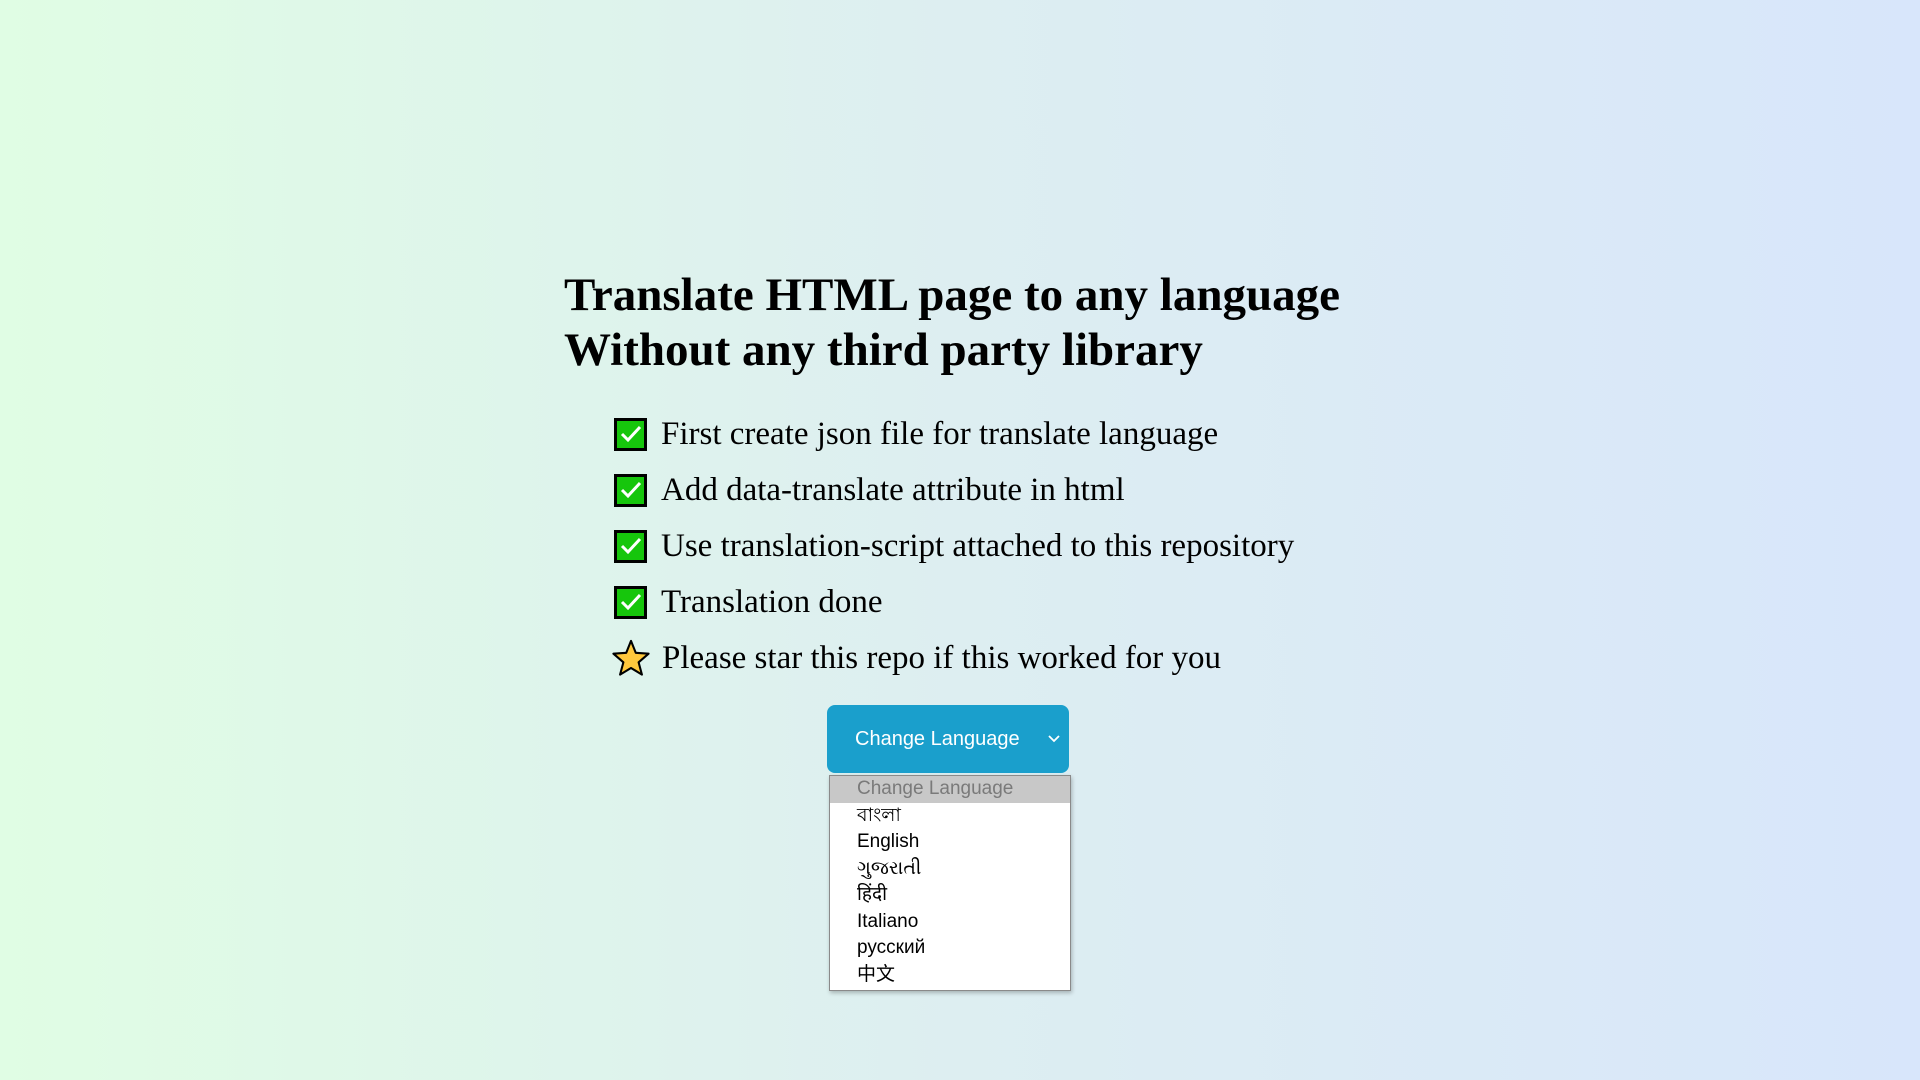  I want to click on option-italian: Italiano, so click(950, 922).